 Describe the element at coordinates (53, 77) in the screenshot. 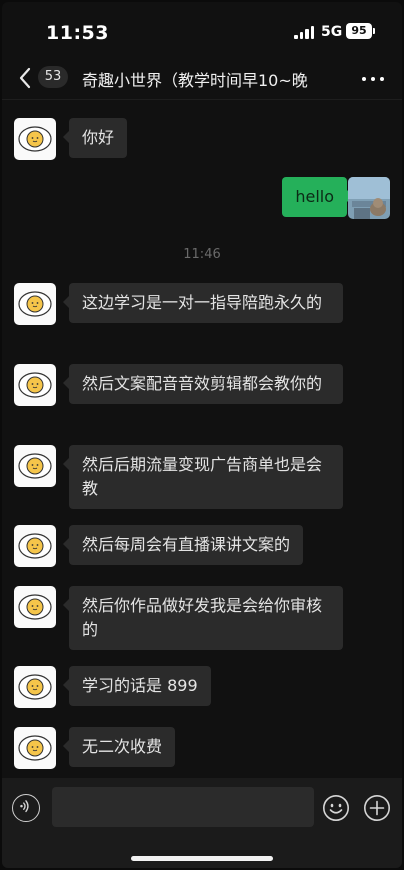

I see `unread-count-badge: 53` at that location.